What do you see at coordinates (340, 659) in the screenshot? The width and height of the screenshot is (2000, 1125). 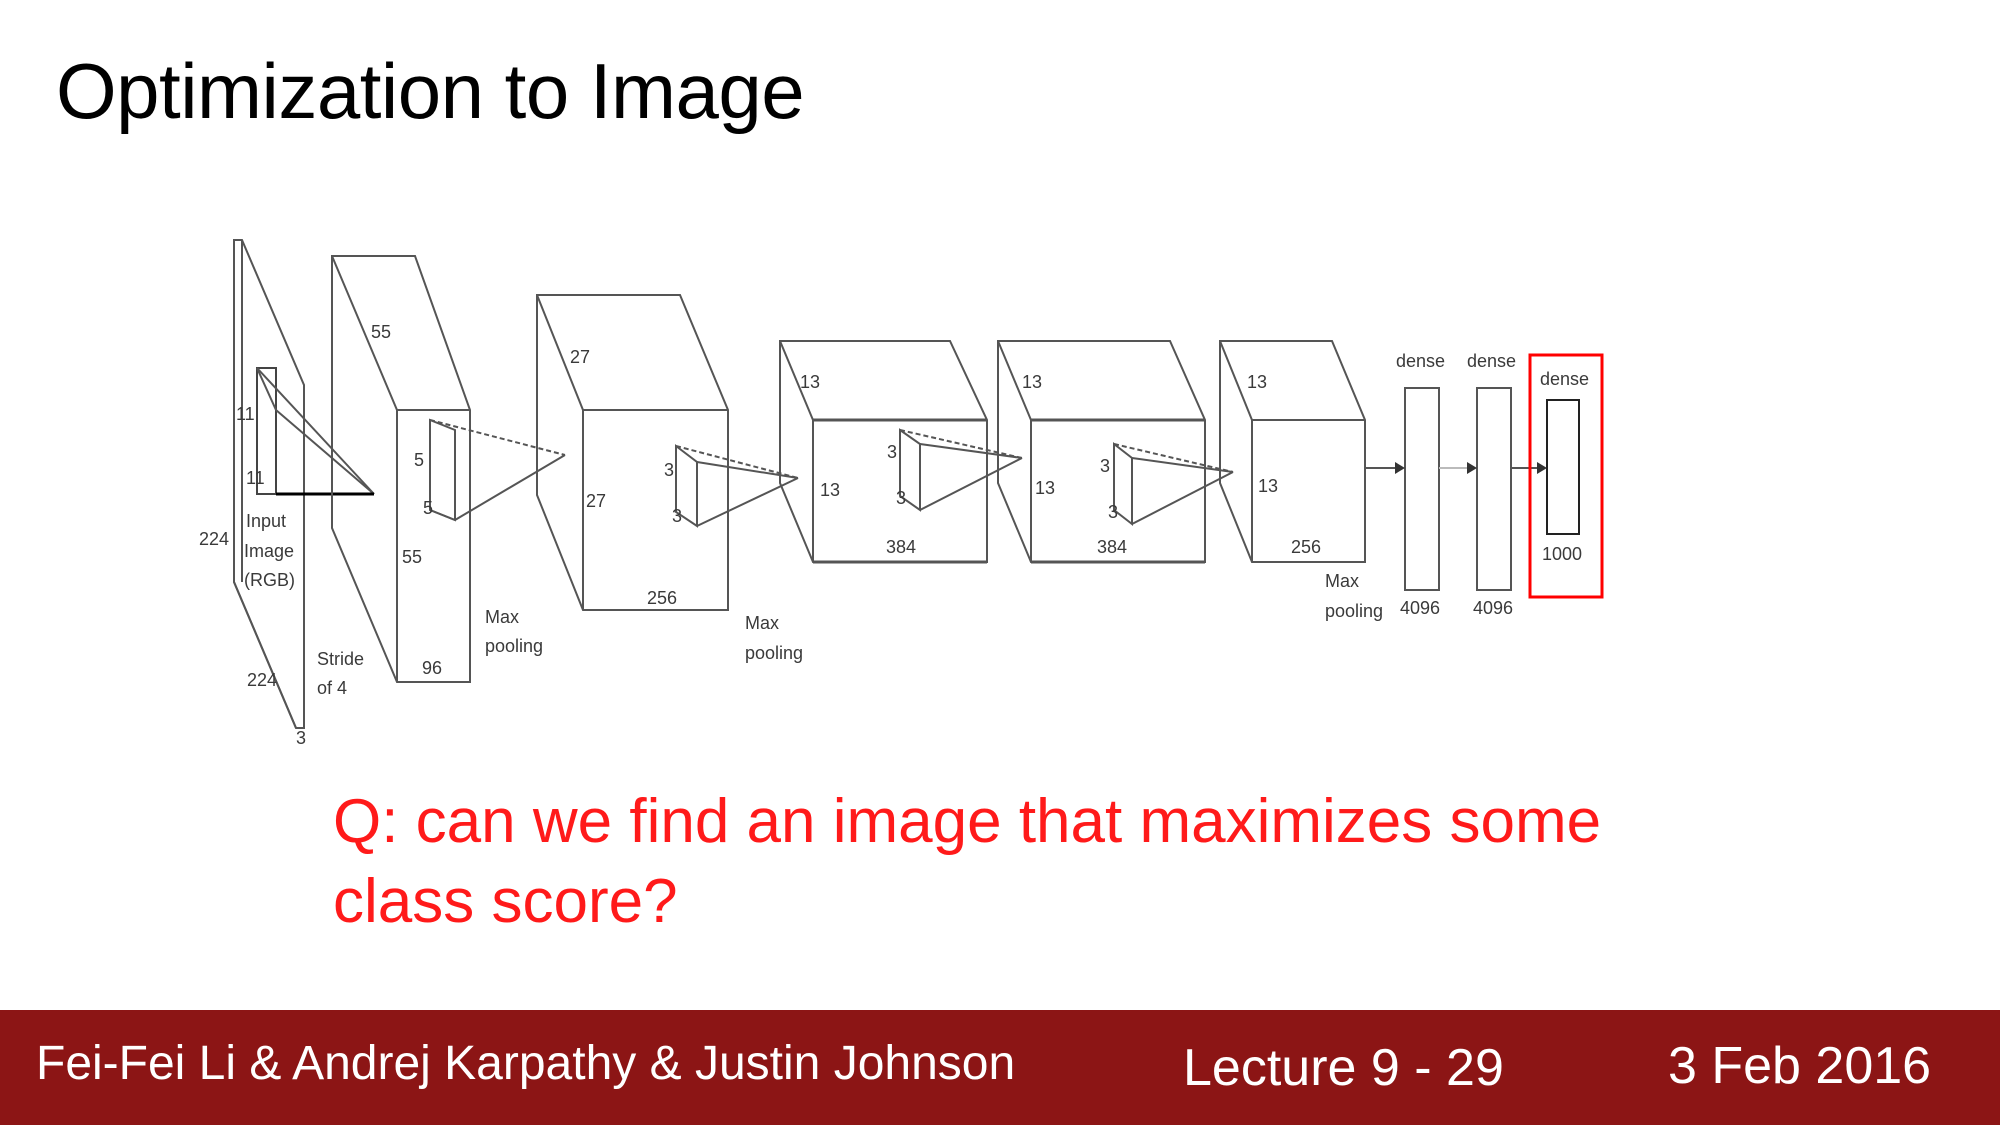 I see `stride-line1: Stride` at bounding box center [340, 659].